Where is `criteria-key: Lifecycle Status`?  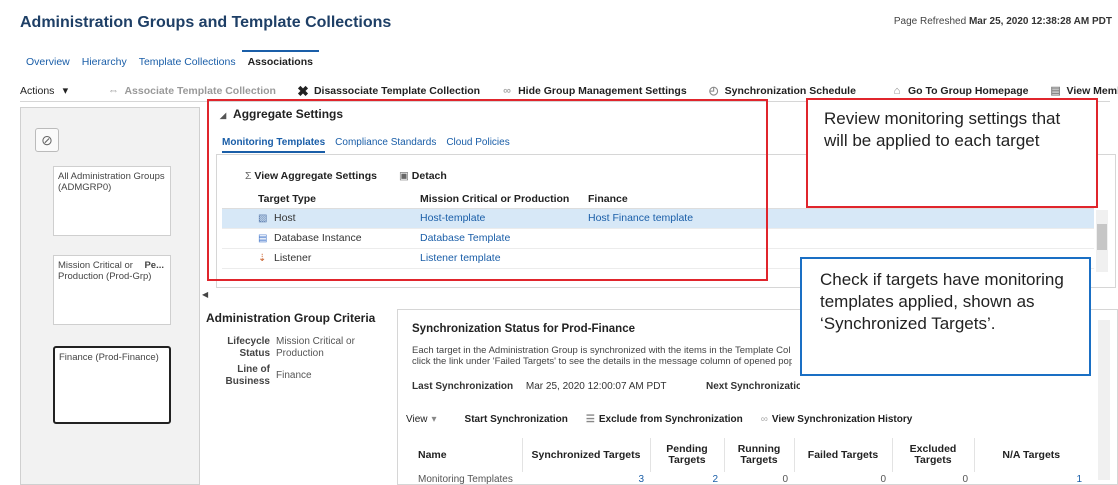 criteria-key: Lifecycle Status is located at coordinates (248, 347).